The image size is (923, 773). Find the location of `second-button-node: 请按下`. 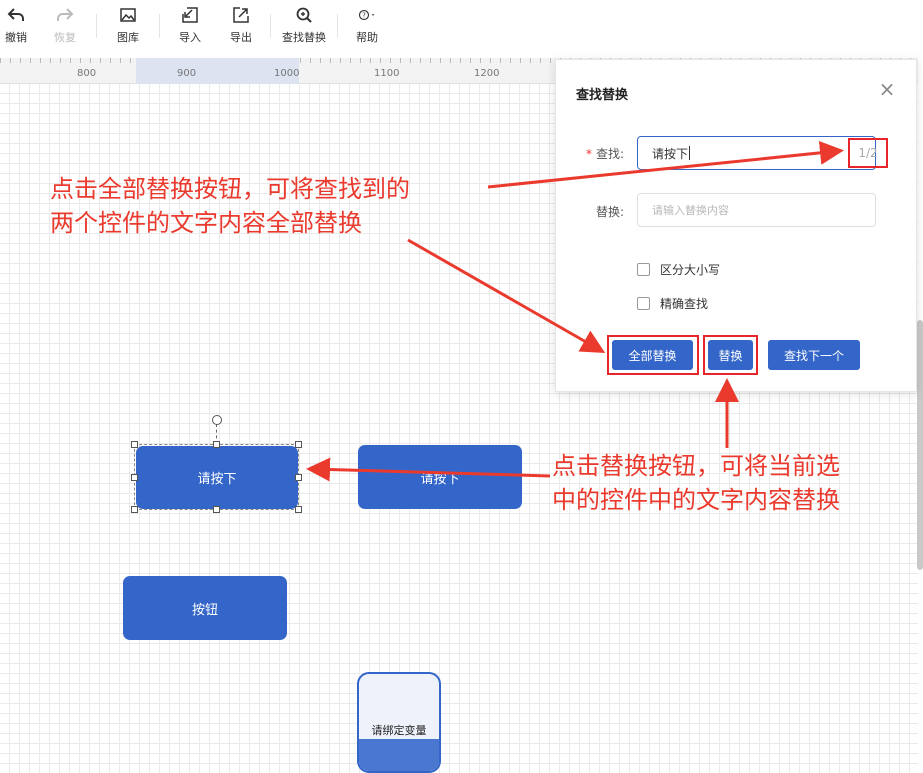

second-button-node: 请按下 is located at coordinates (440, 477).